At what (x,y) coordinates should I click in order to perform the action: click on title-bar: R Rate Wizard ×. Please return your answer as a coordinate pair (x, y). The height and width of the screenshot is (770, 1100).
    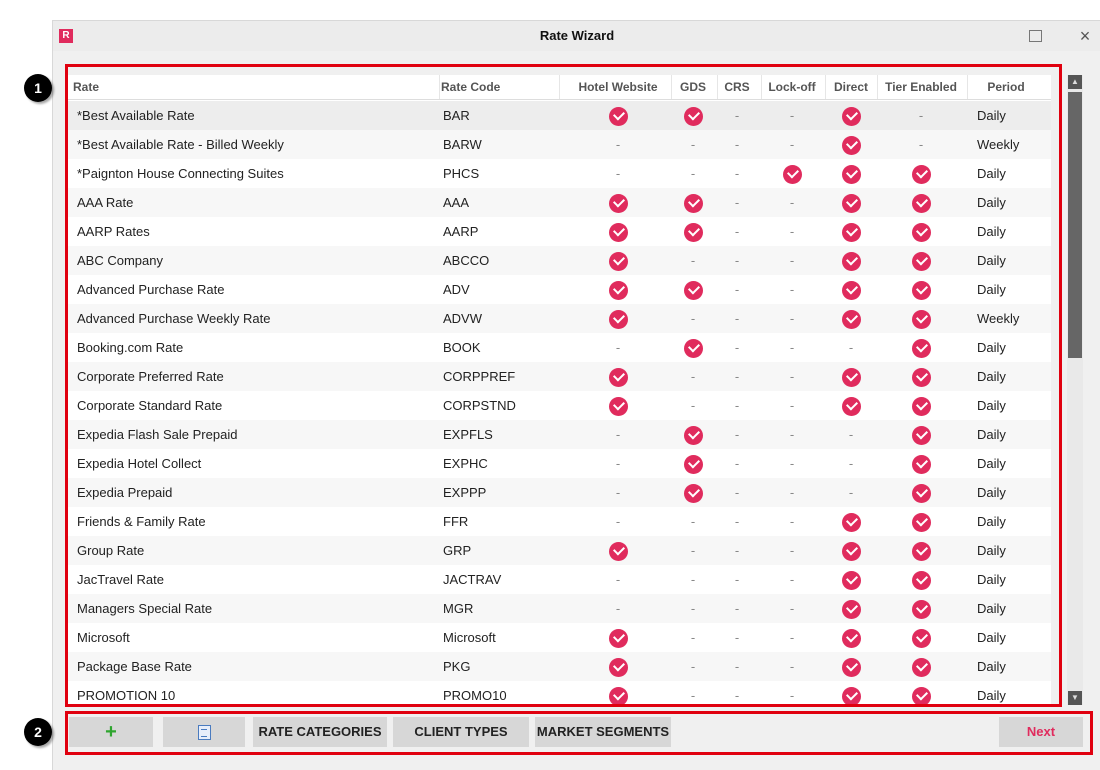
    Looking at the image, I should click on (576, 36).